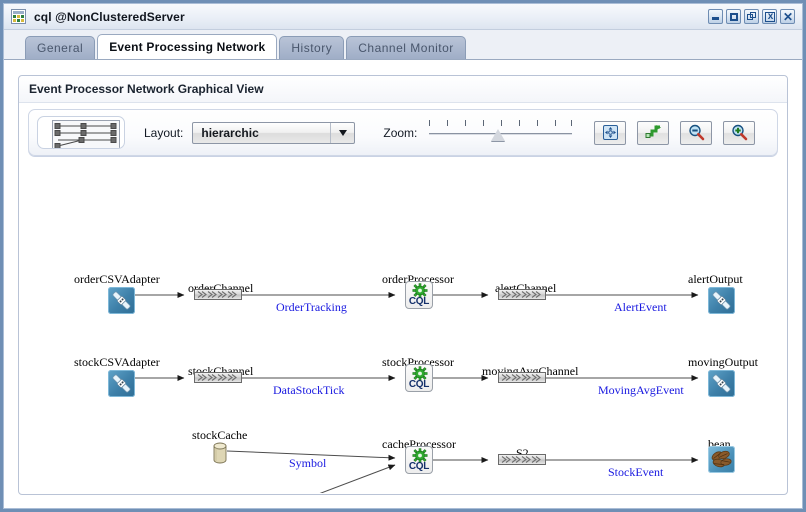 The height and width of the screenshot is (512, 806). I want to click on fit-to-window-button, so click(610, 132).